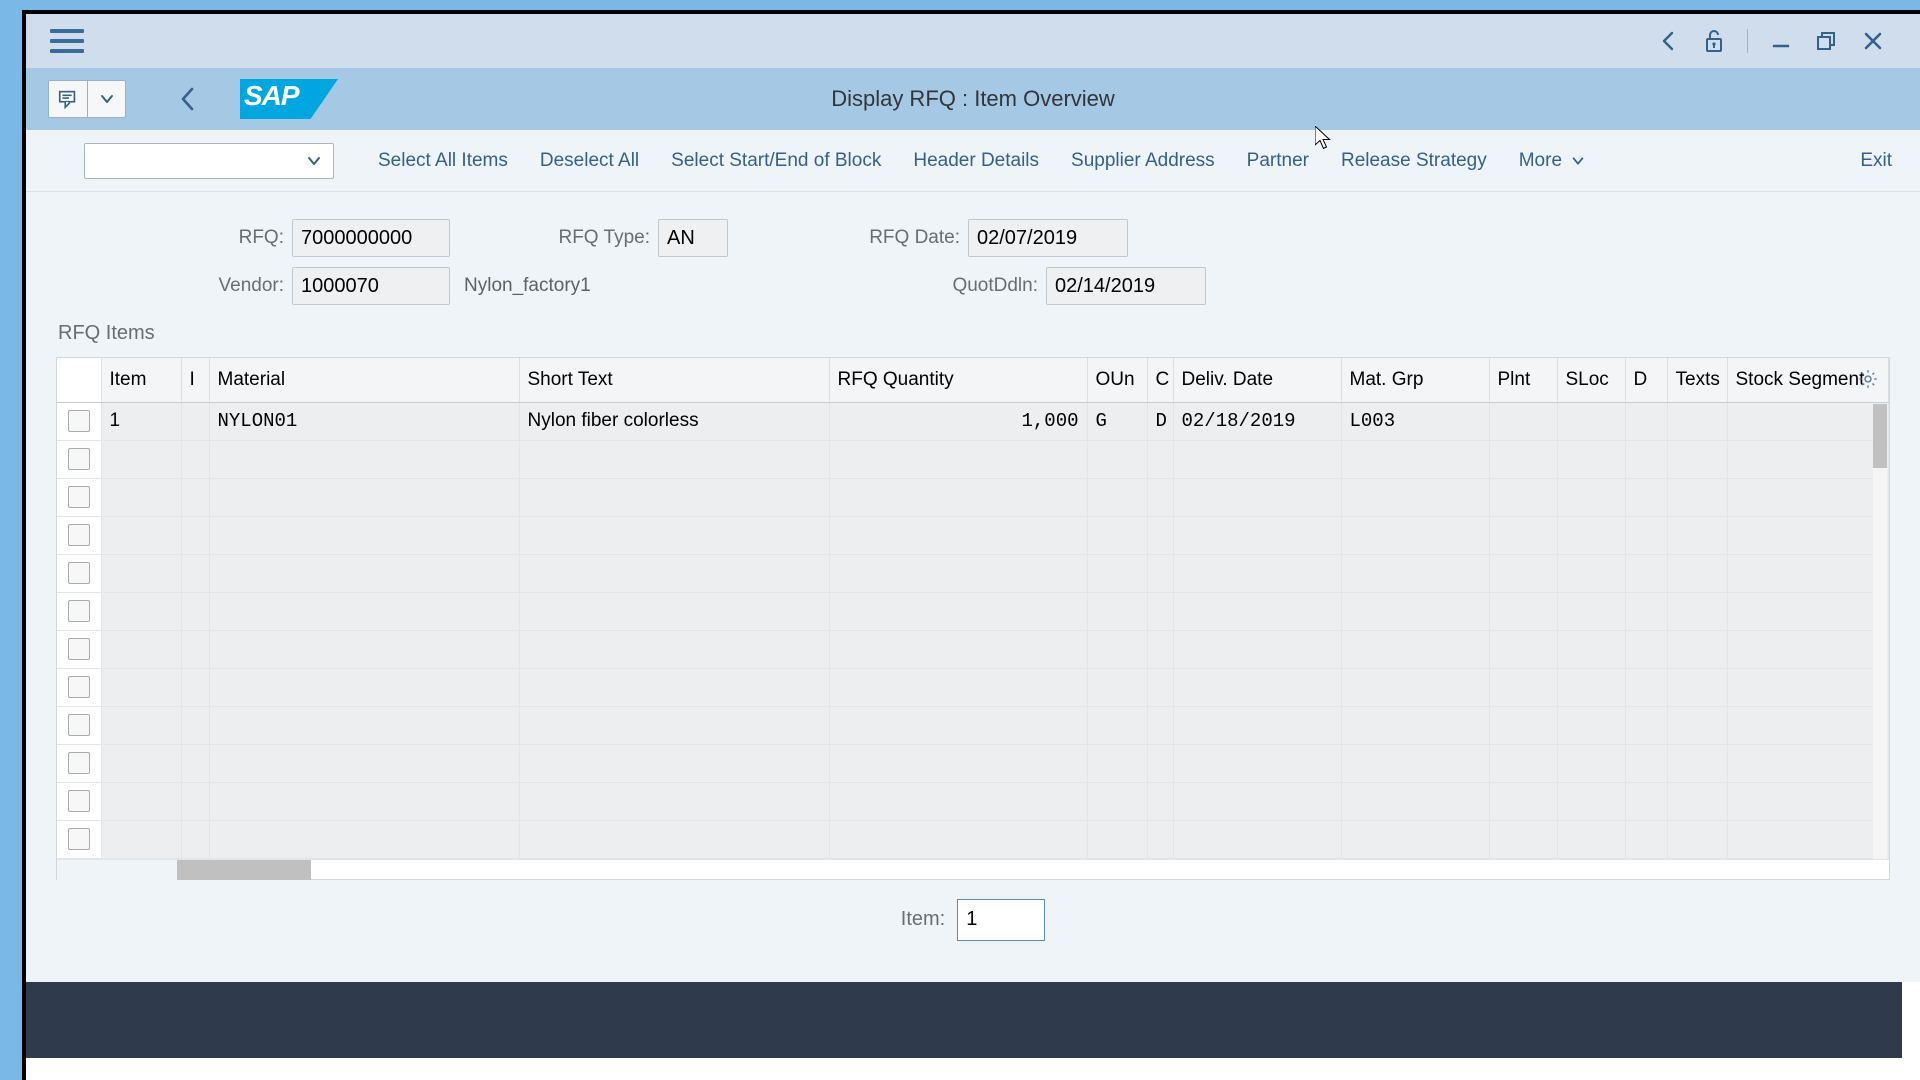 The width and height of the screenshot is (1920, 1080). I want to click on col-header-texts: Texts, so click(1697, 380).